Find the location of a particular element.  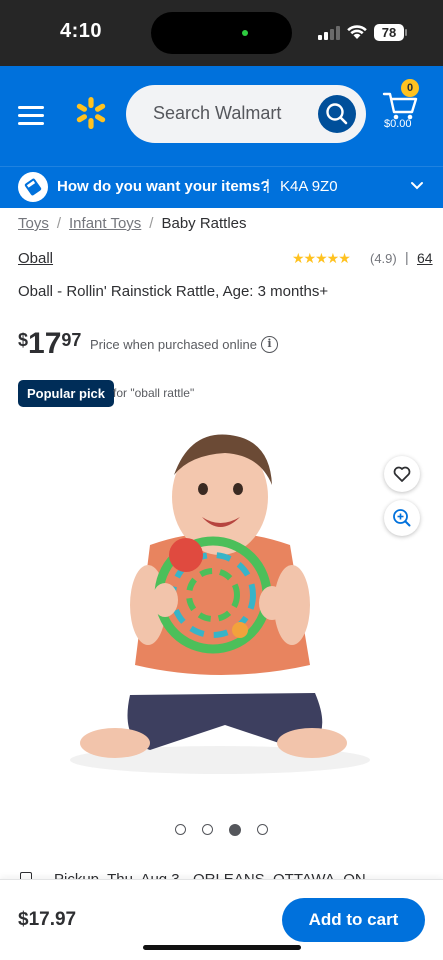

zoom-button is located at coordinates (402, 518).